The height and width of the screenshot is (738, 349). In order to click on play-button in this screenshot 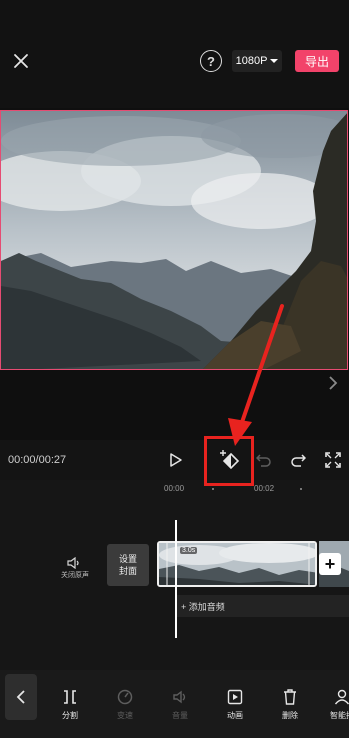, I will do `click(176, 460)`.